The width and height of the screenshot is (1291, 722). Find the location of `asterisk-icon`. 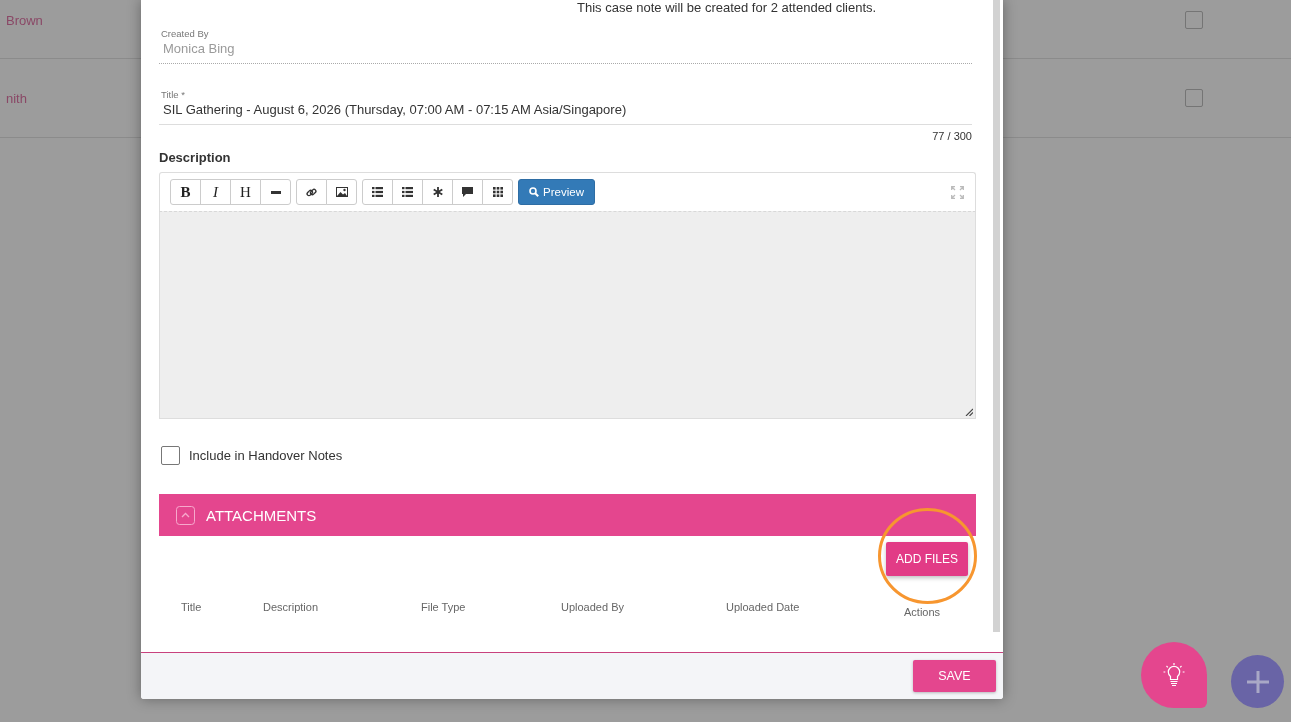

asterisk-icon is located at coordinates (437, 192).